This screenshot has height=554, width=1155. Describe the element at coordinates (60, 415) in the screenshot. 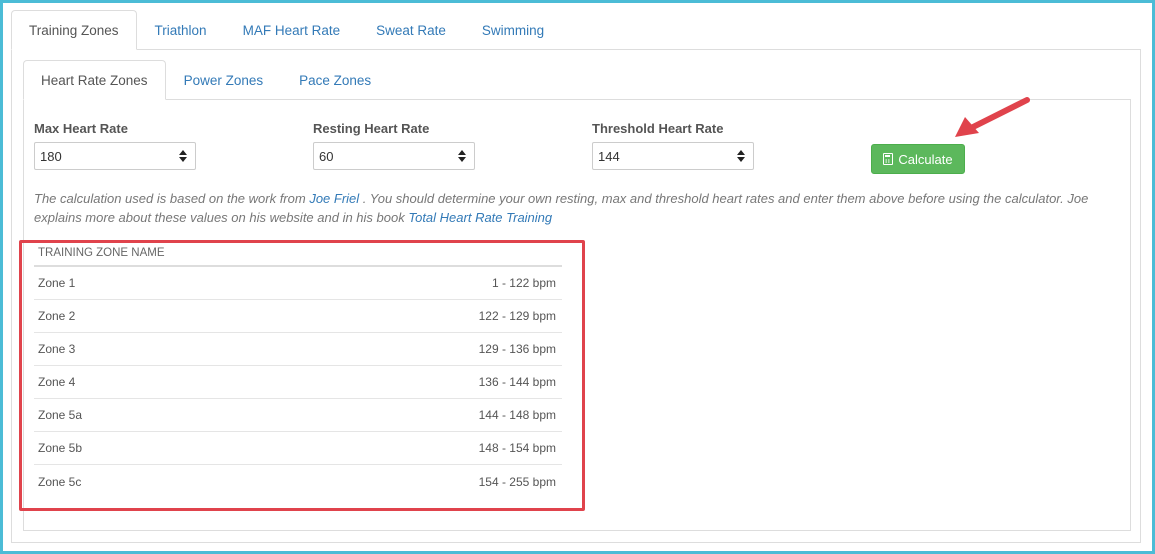

I see `zone-name: Zone 5a` at that location.